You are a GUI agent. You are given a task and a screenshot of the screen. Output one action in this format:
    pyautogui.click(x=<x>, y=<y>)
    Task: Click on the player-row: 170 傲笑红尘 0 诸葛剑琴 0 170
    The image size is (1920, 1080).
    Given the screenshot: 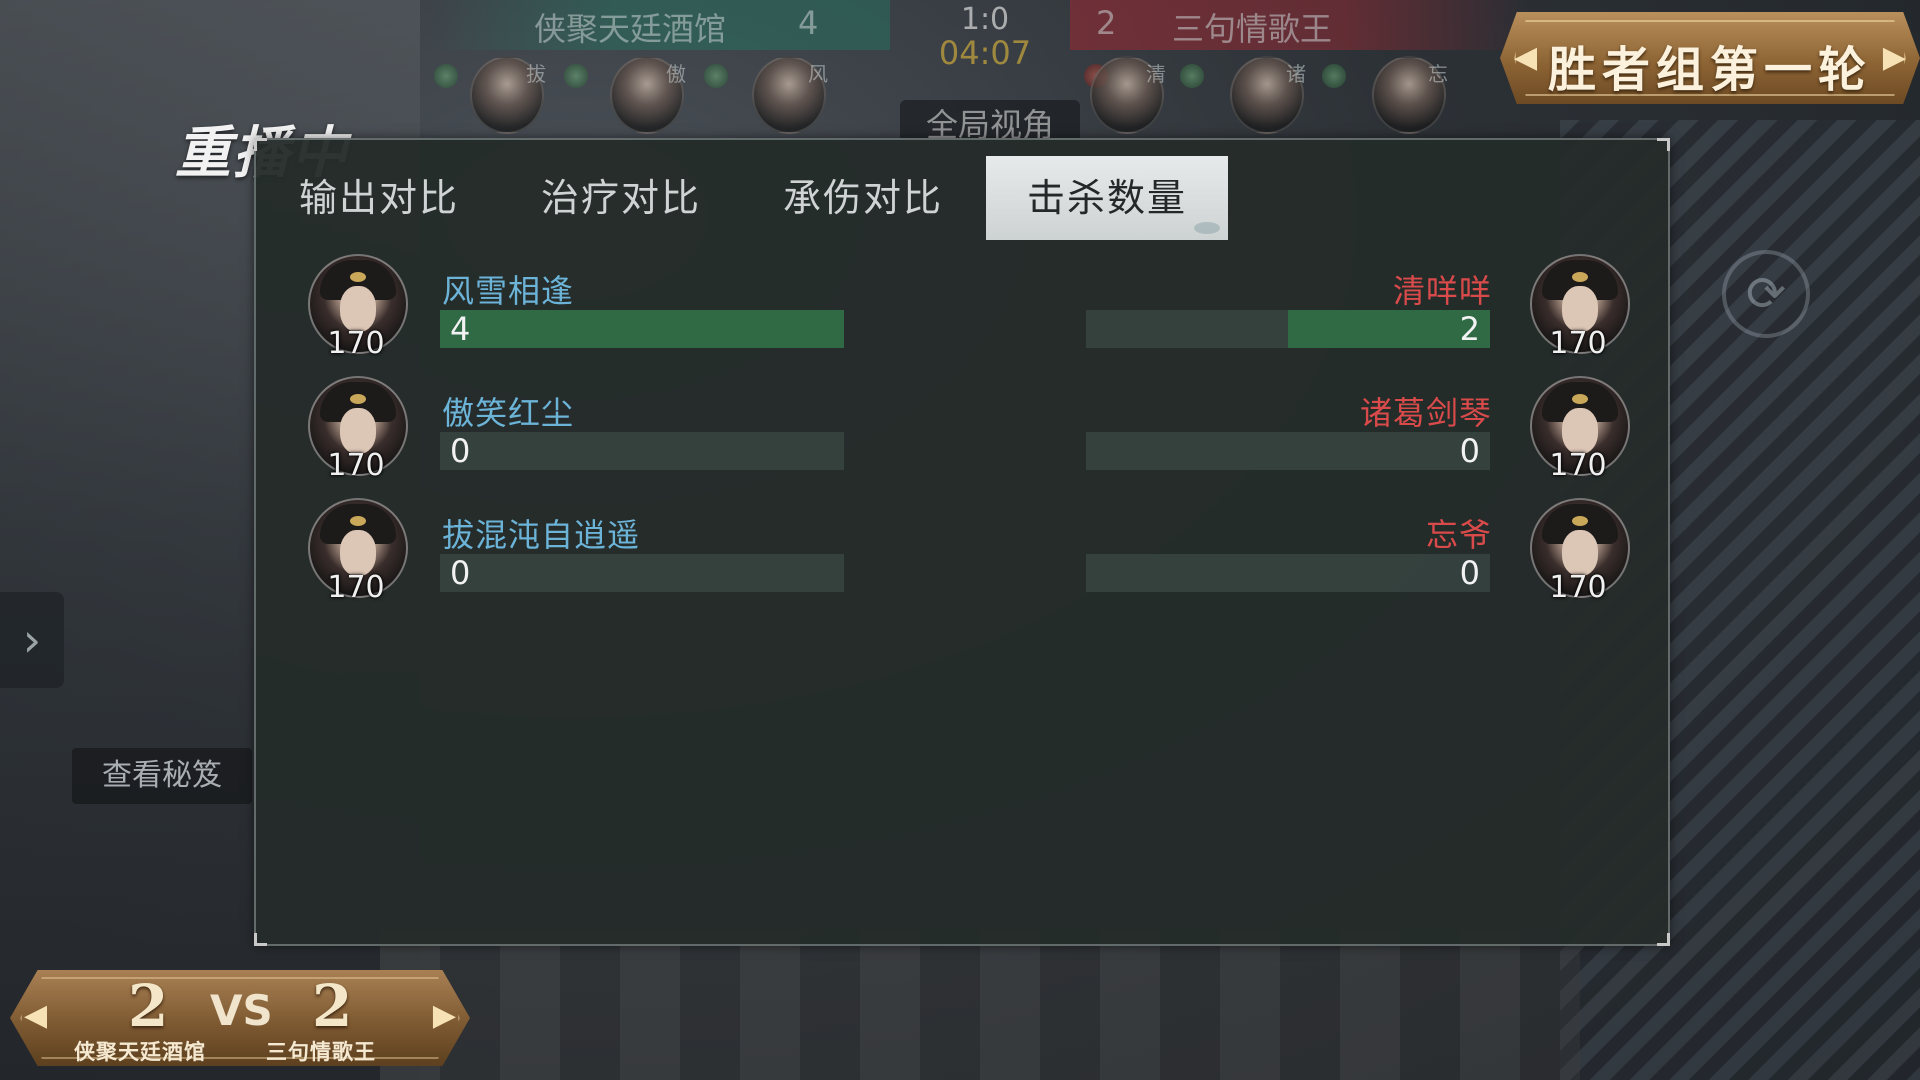 What is the action you would take?
    pyautogui.click(x=962, y=431)
    